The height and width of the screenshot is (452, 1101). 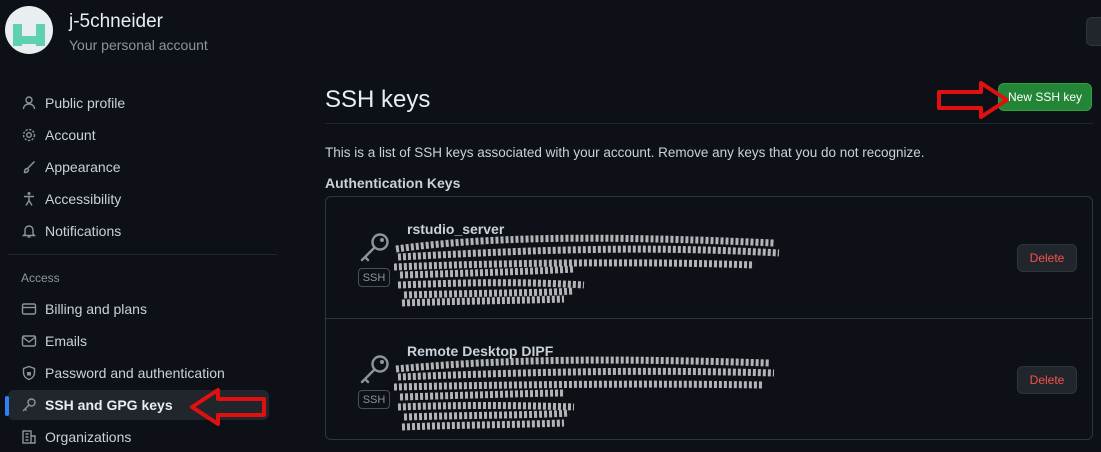 I want to click on avatar, so click(x=29, y=30).